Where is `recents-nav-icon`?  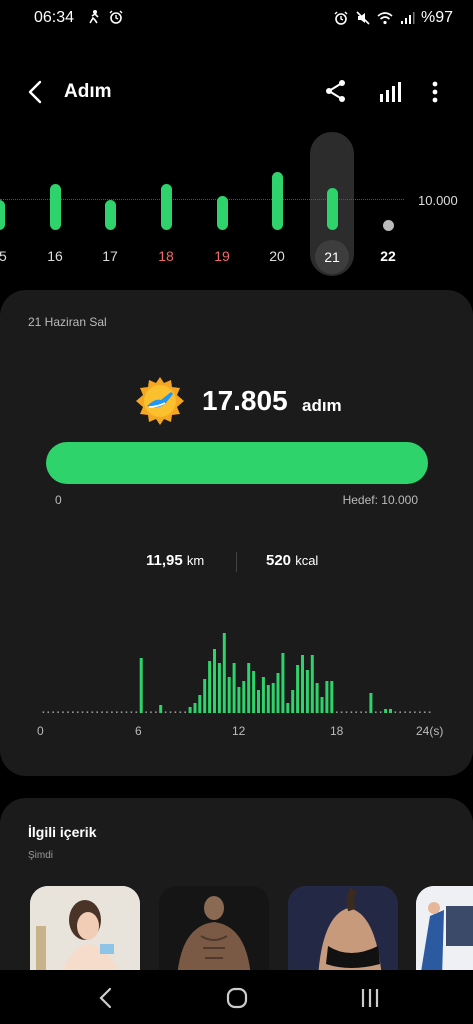
recents-nav-icon is located at coordinates (370, 998).